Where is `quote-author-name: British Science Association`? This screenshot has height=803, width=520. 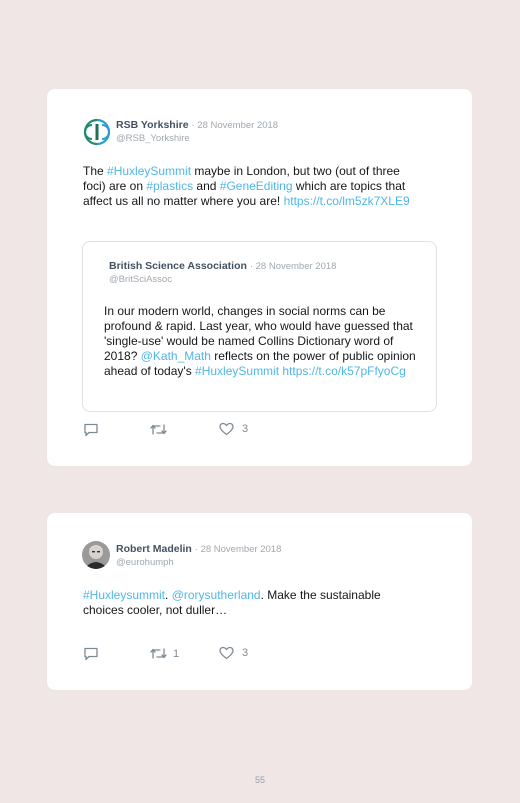
quote-author-name: British Science Association is located at coordinates (178, 266).